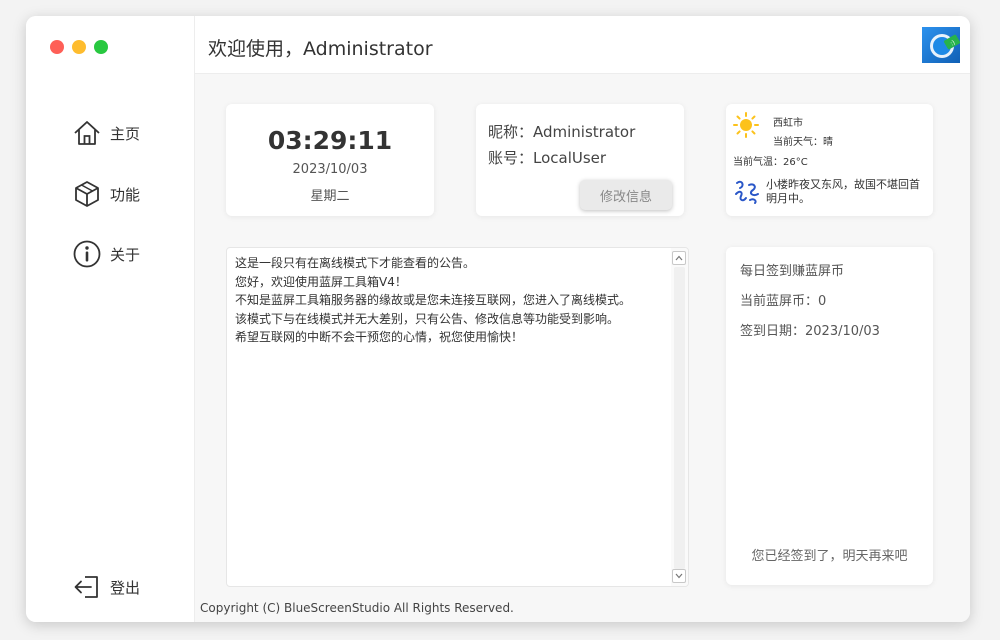 This screenshot has width=1000, height=640. I want to click on weather-temperature: 当前气温：26°C, so click(770, 162).